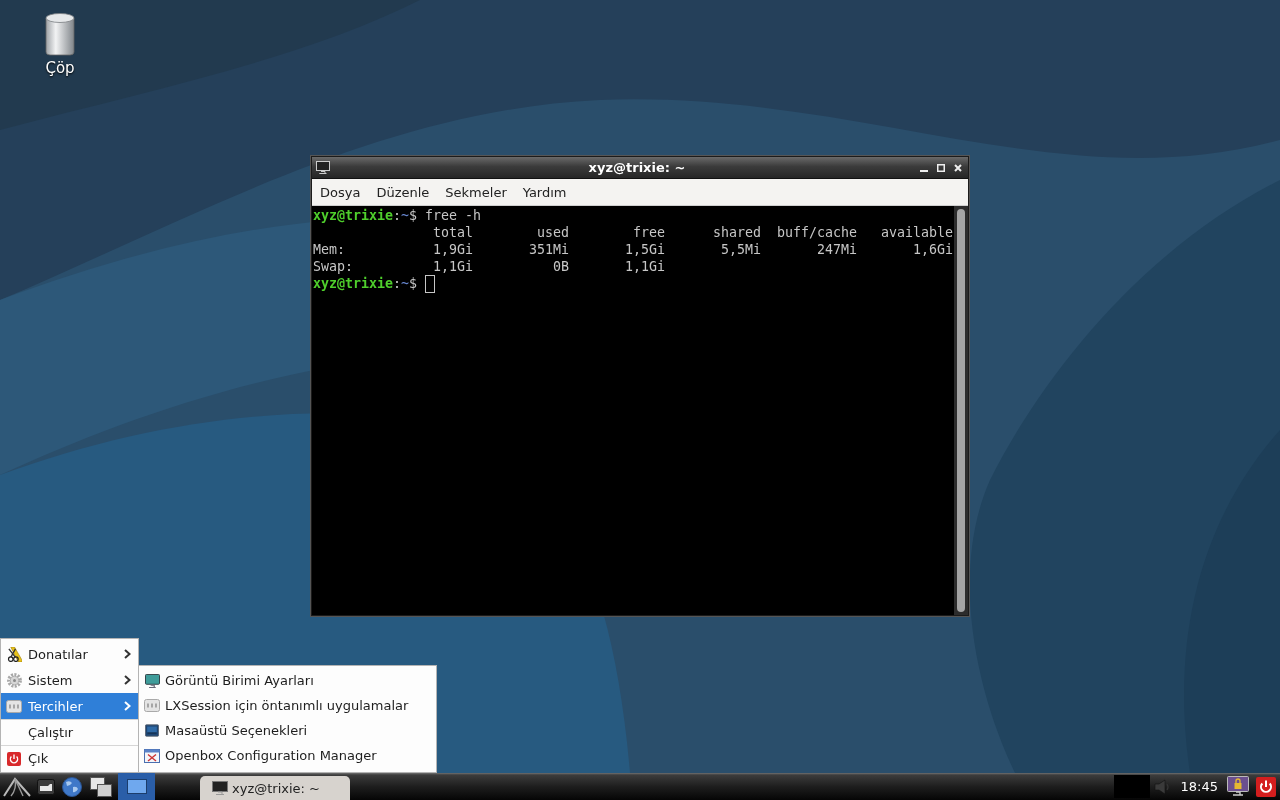 The width and height of the screenshot is (1280, 800). I want to click on menu-item: Tercihler, so click(69, 706).